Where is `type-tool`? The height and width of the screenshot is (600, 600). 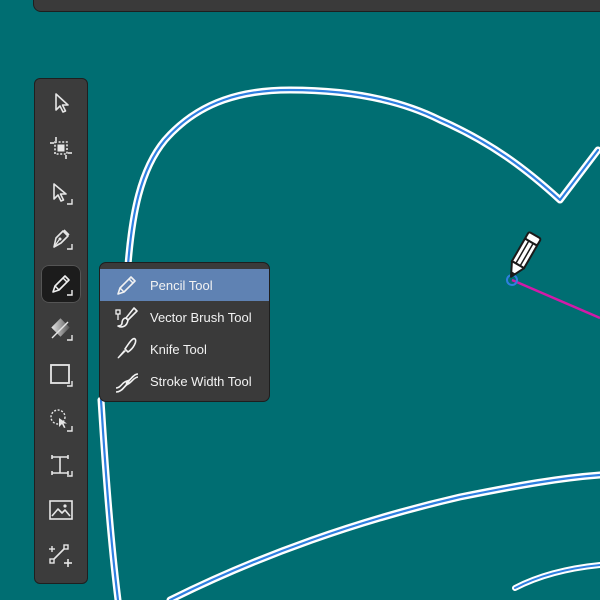 type-tool is located at coordinates (61, 465).